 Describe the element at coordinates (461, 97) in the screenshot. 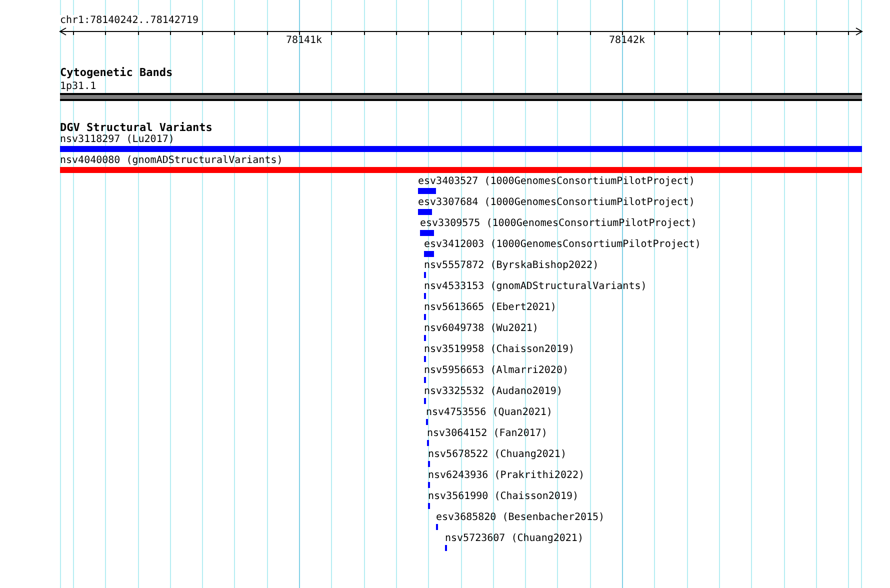

I see `cytoband-bar` at that location.